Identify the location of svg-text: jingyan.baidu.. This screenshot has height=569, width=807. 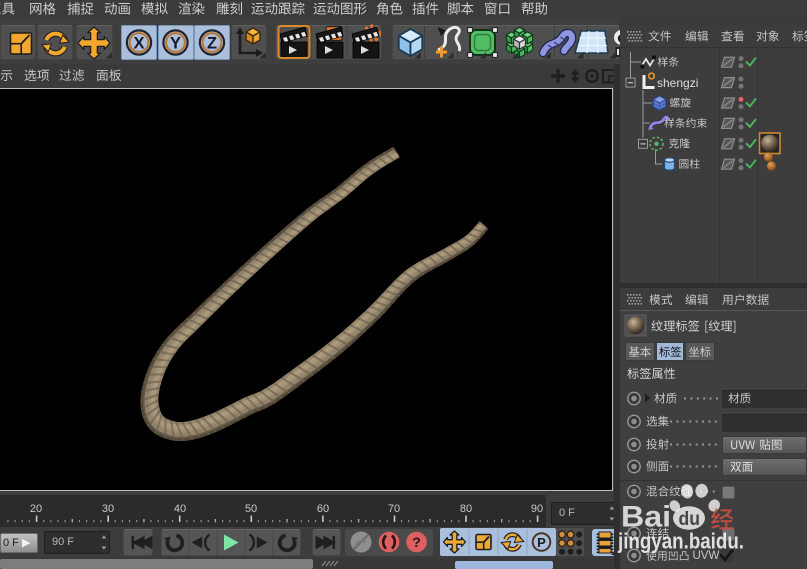
(680, 541).